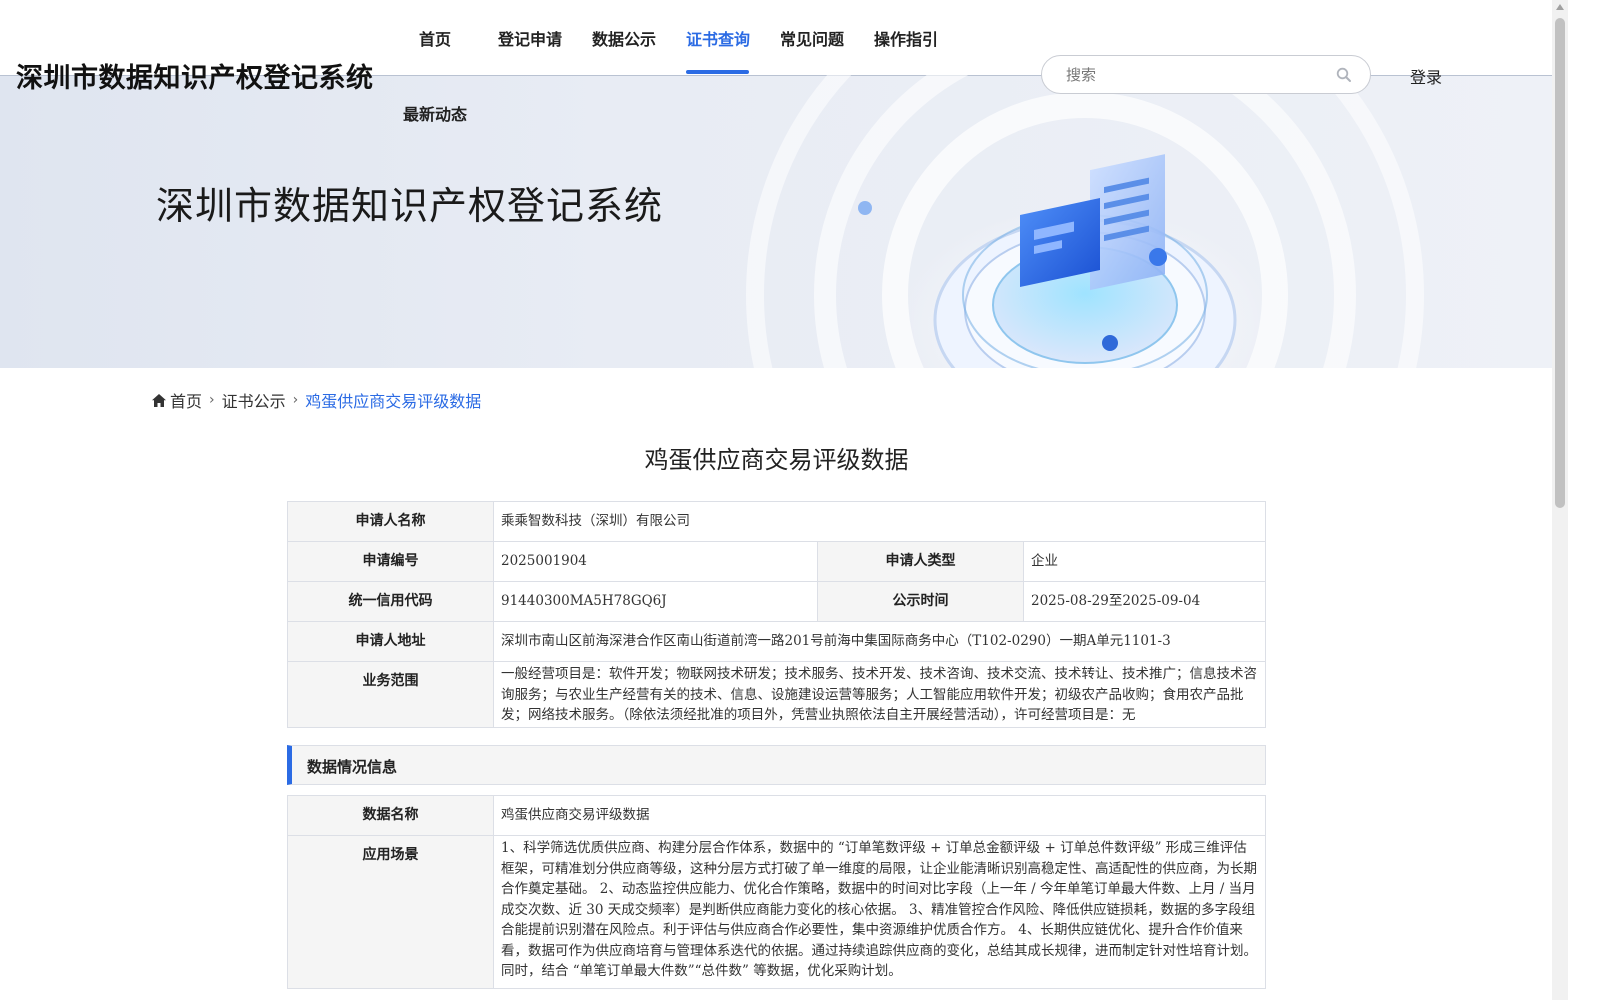 The width and height of the screenshot is (1600, 1000). I want to click on nav-data-publicity: 数据公示, so click(624, 38).